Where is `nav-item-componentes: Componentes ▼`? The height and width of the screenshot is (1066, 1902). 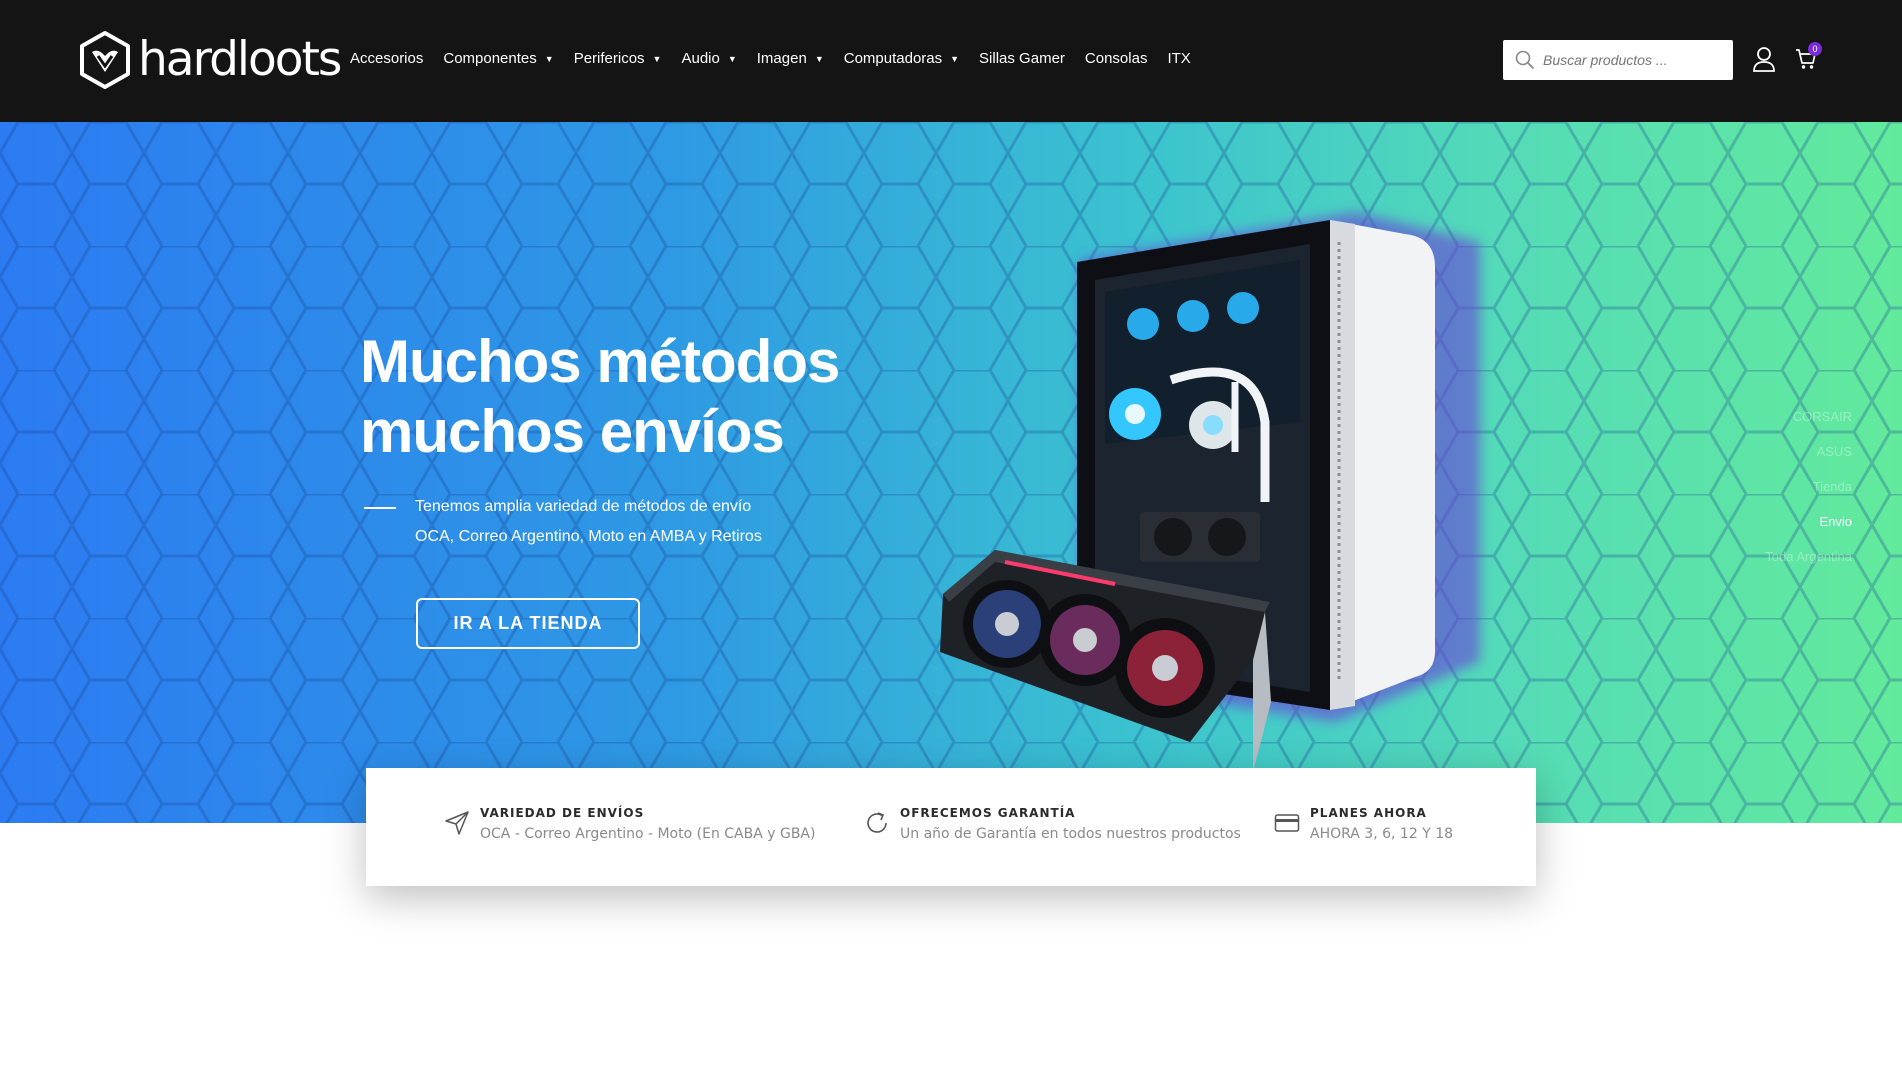 nav-item-componentes: Componentes ▼ is located at coordinates (498, 58).